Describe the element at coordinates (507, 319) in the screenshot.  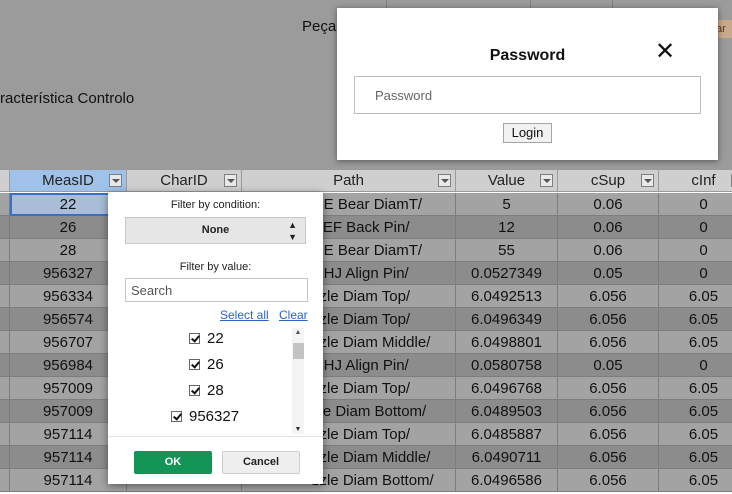
I see `table-cell: 6.0496349` at that location.